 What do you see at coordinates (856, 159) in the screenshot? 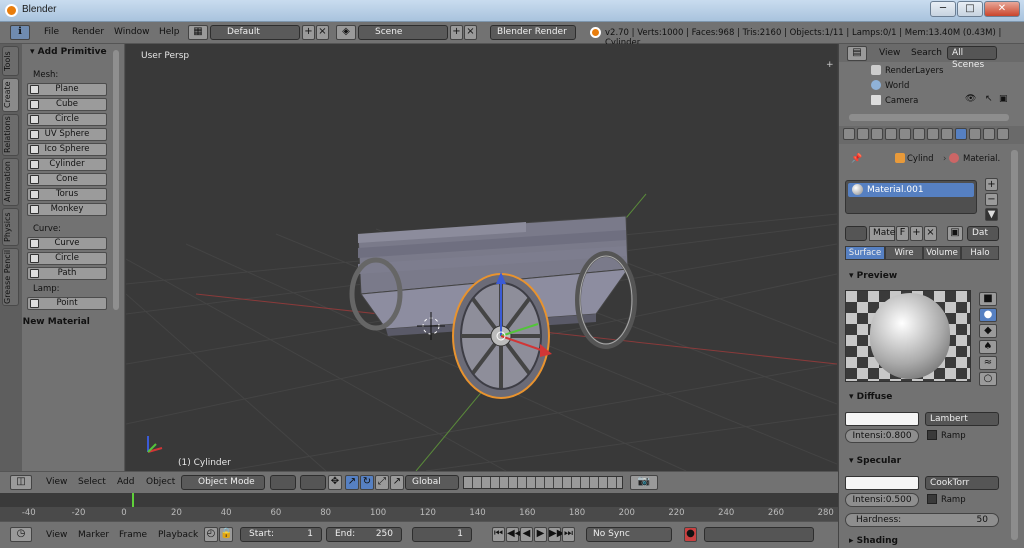
I see `pin-icon: 📌` at bounding box center [856, 159].